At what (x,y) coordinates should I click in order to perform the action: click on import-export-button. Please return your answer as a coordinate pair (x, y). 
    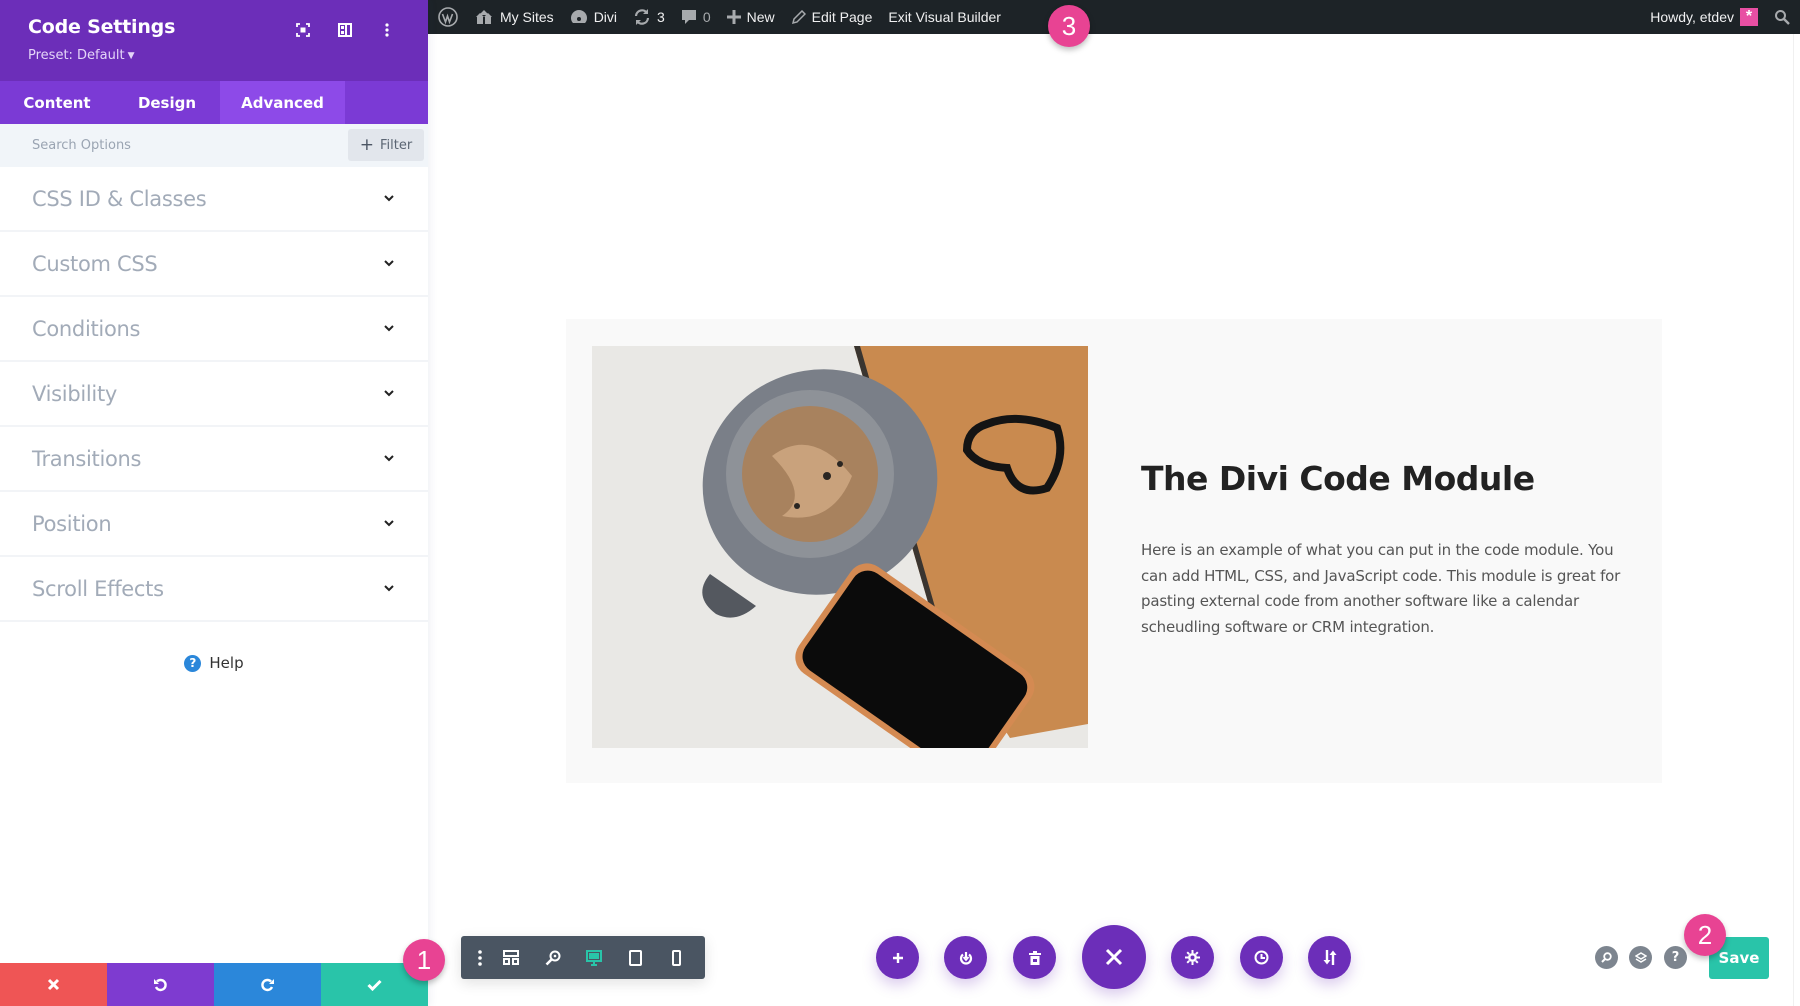
    Looking at the image, I should click on (1329, 957).